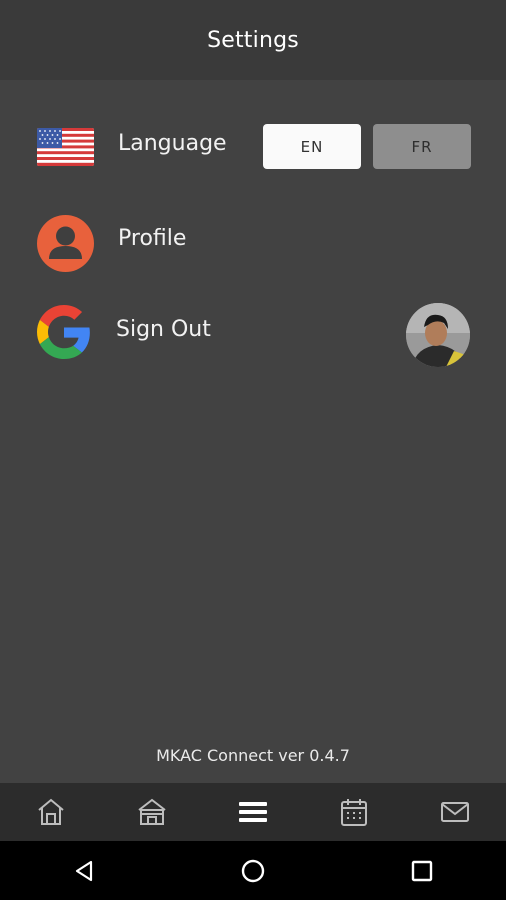 This screenshot has height=900, width=506. I want to click on us-flag-icon, so click(65, 147).